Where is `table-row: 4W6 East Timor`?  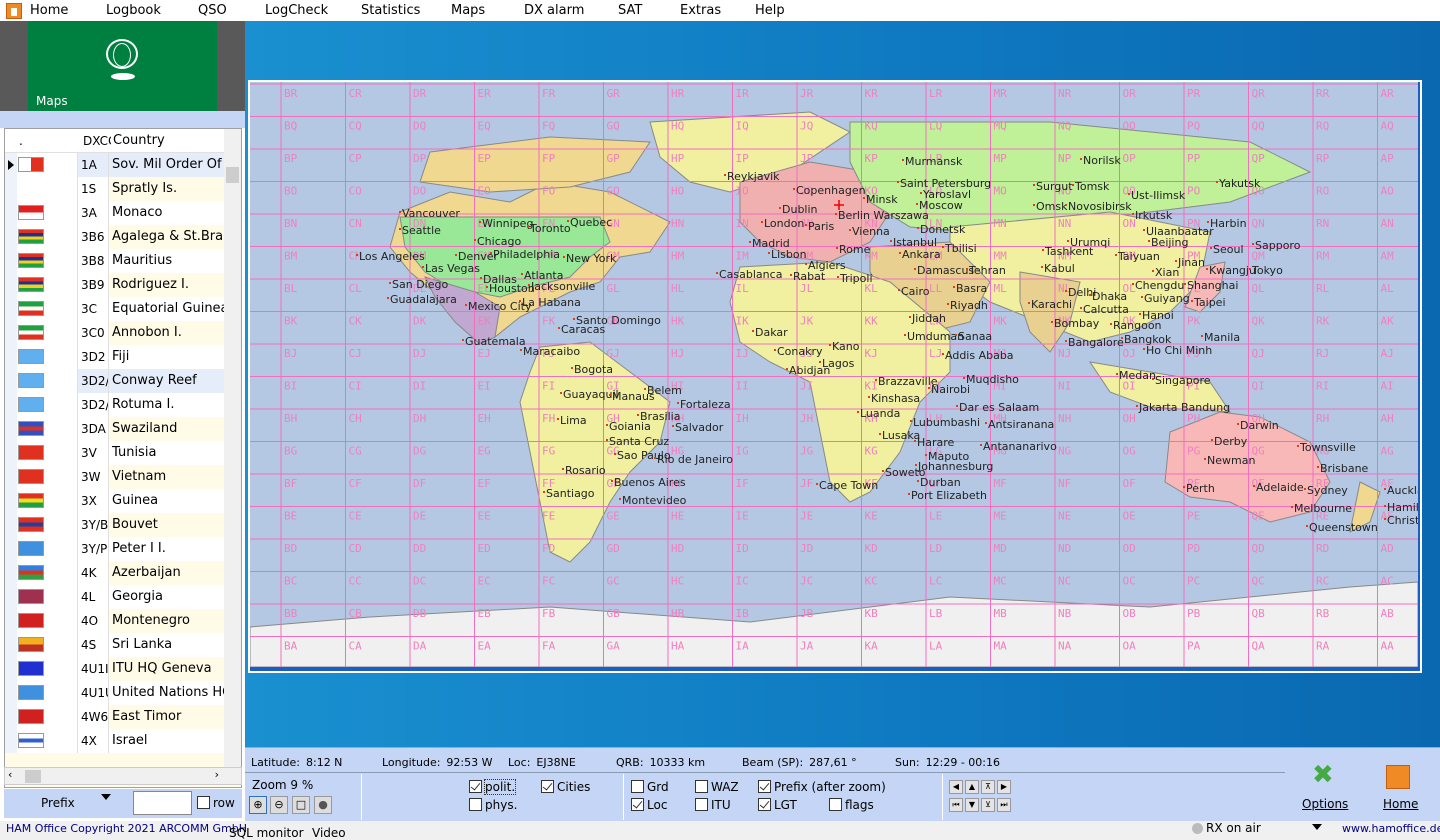
table-row: 4W6 East Timor is located at coordinates (123, 716).